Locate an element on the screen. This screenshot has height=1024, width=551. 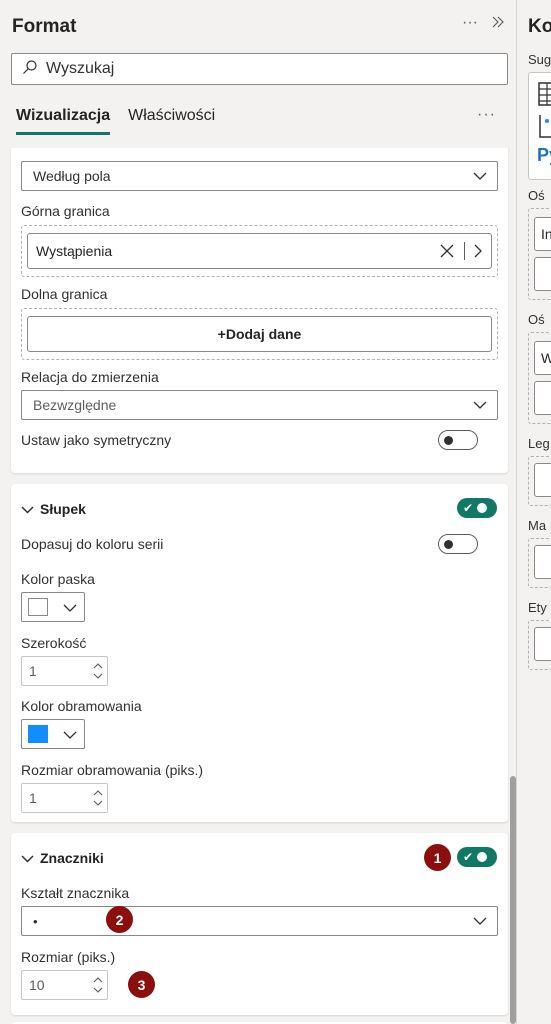
bar-color-swatch is located at coordinates (38, 607).